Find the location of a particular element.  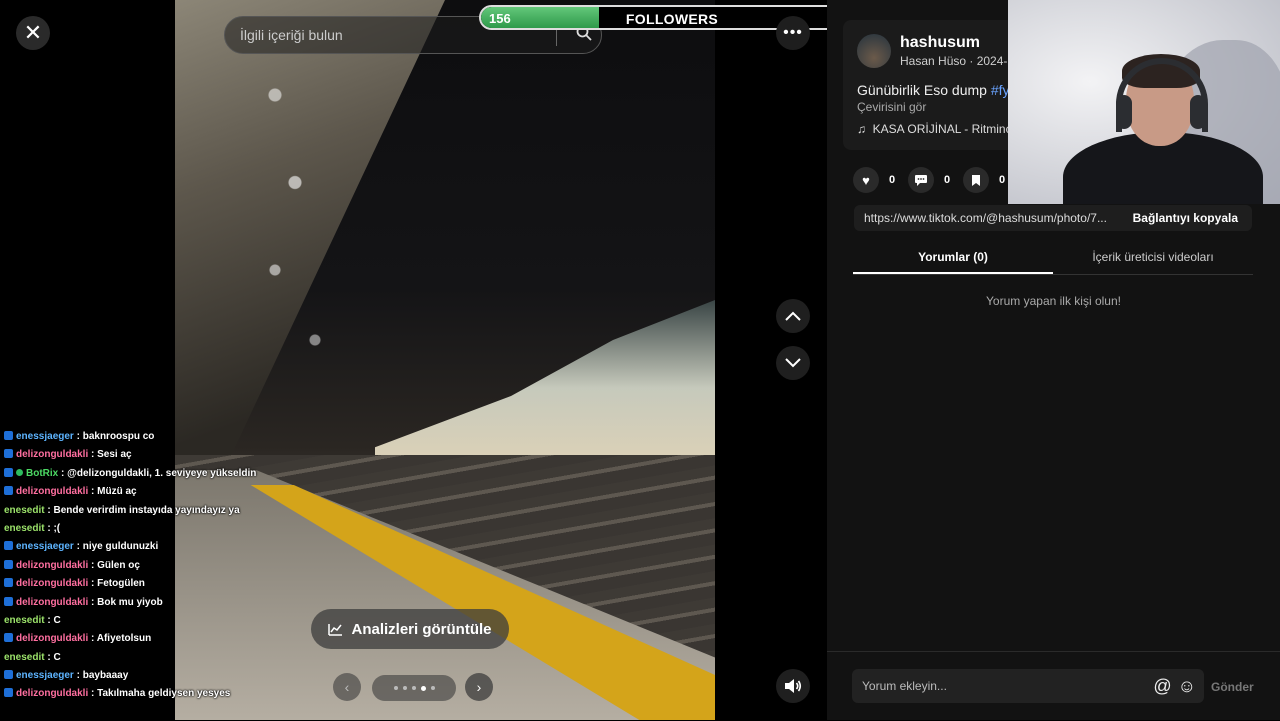

photo-pagination-dots is located at coordinates (414, 688).